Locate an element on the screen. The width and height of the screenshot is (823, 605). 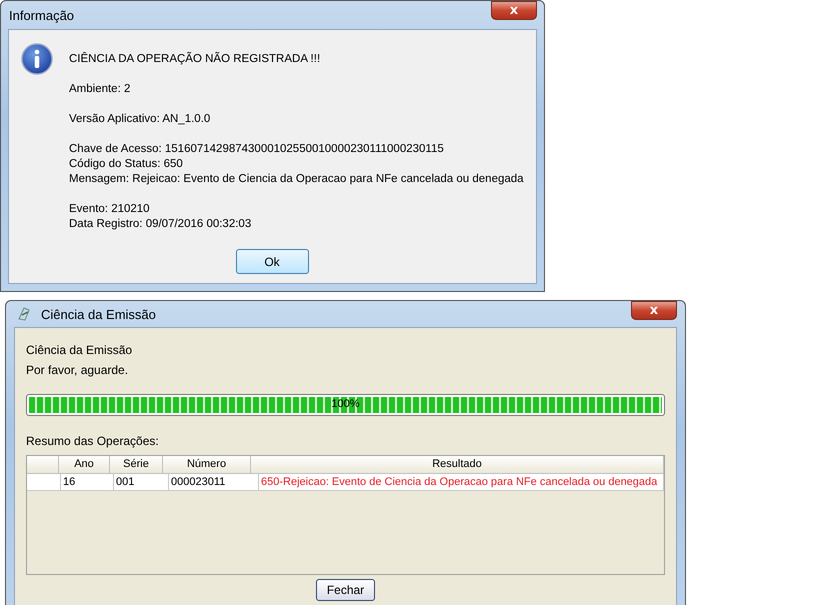
column-header: Resultado is located at coordinates (457, 464).